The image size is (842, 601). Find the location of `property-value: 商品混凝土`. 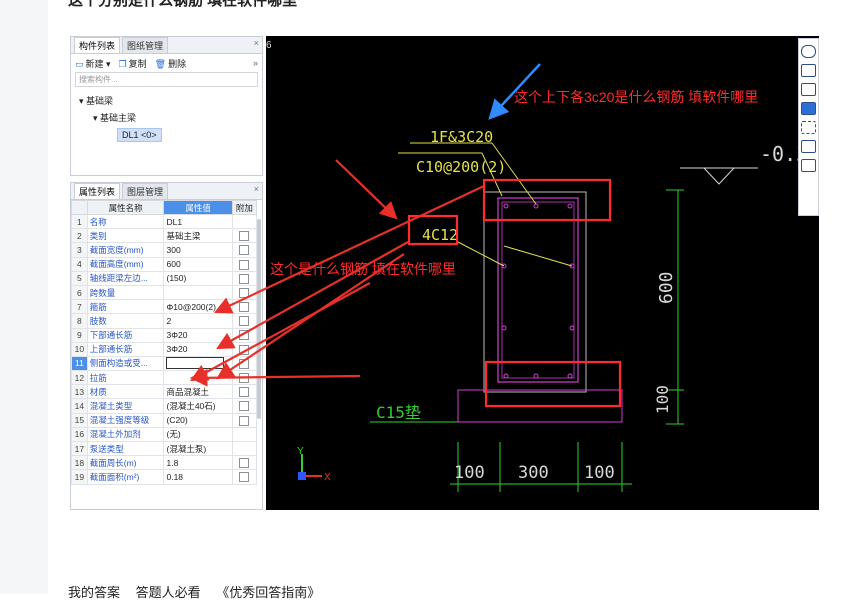

property-value: 商品混凝土 is located at coordinates (198, 392).